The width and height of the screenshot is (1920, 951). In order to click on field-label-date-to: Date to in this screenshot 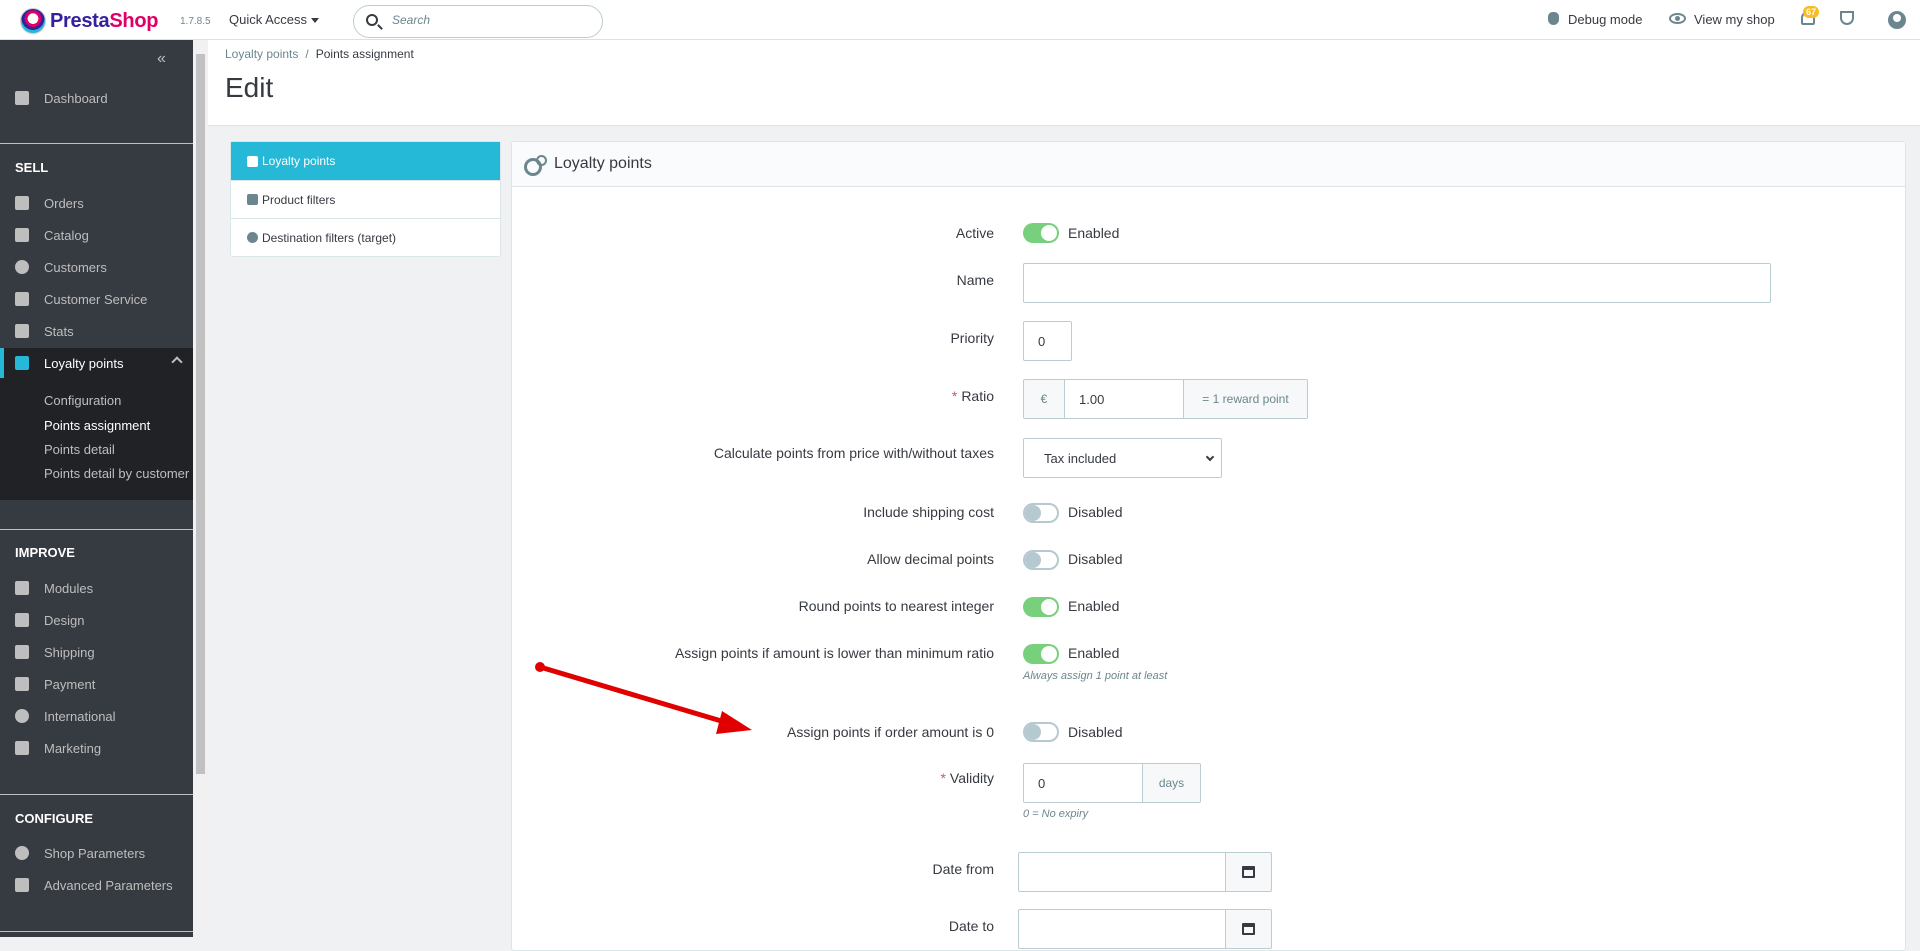, I will do `click(971, 926)`.